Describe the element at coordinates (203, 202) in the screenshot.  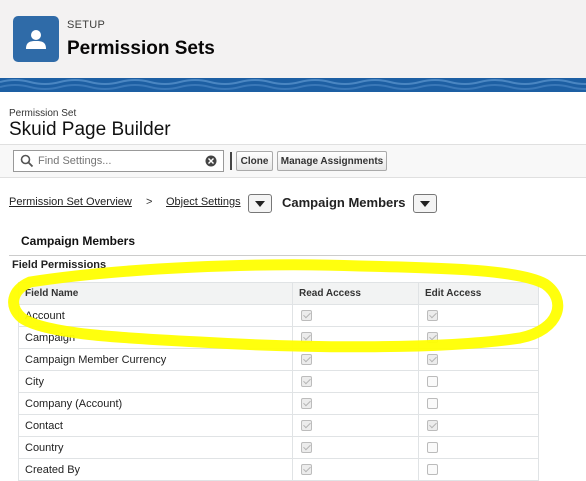
I see `breadcrumb-object-settings-link: Object Settings` at that location.